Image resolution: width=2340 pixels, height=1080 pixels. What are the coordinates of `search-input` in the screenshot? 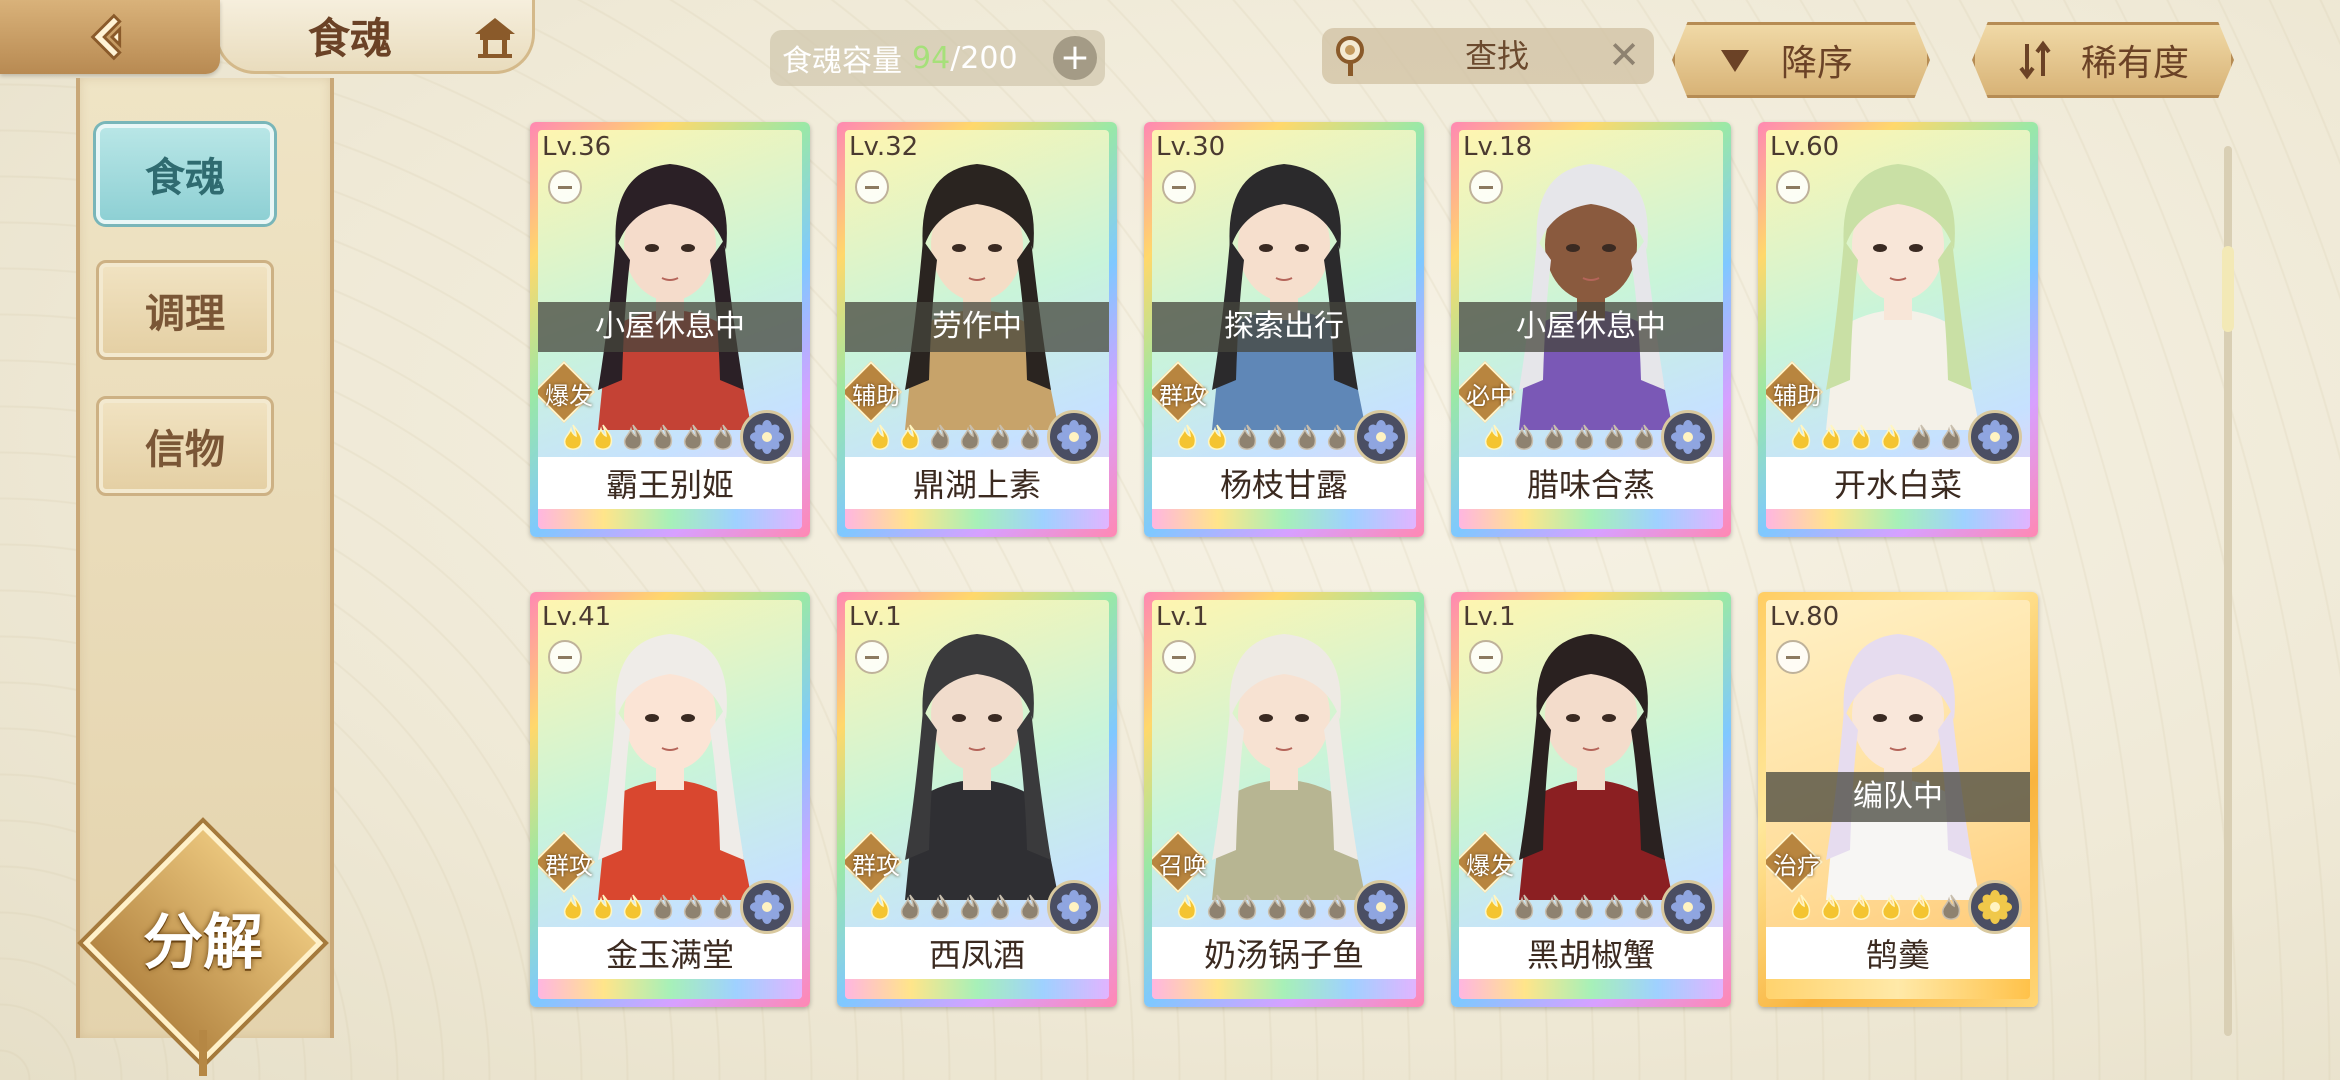 It's located at (1497, 56).